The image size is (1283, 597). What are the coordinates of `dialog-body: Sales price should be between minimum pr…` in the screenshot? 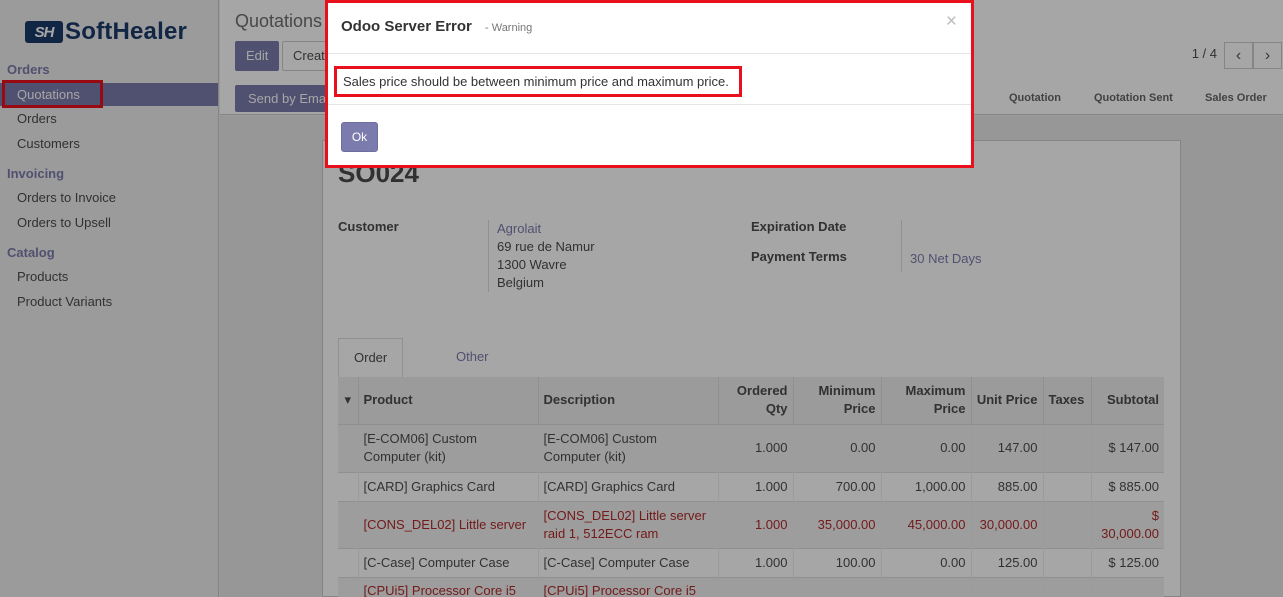 It's located at (649, 80).